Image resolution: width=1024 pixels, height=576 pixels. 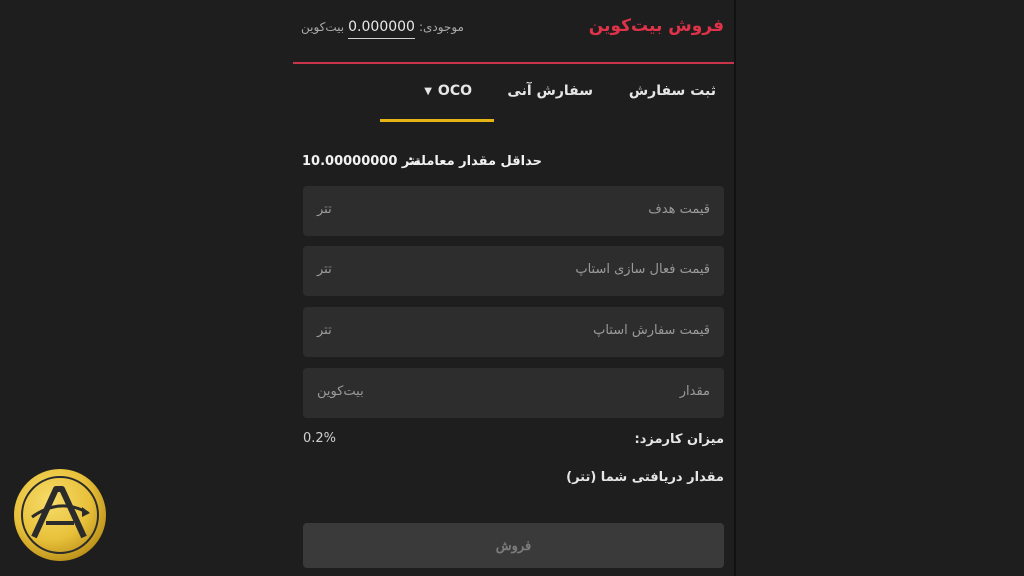 I want to click on balance-amount: 0.000000, so click(x=381, y=29).